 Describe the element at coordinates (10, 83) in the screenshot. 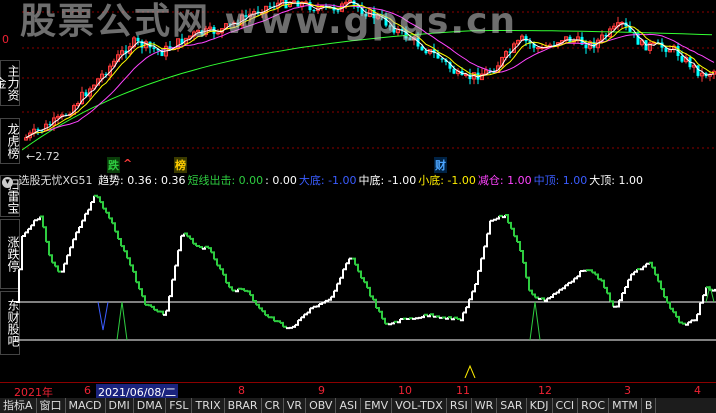

I see `side-button-main-funds: 主力资金` at that location.